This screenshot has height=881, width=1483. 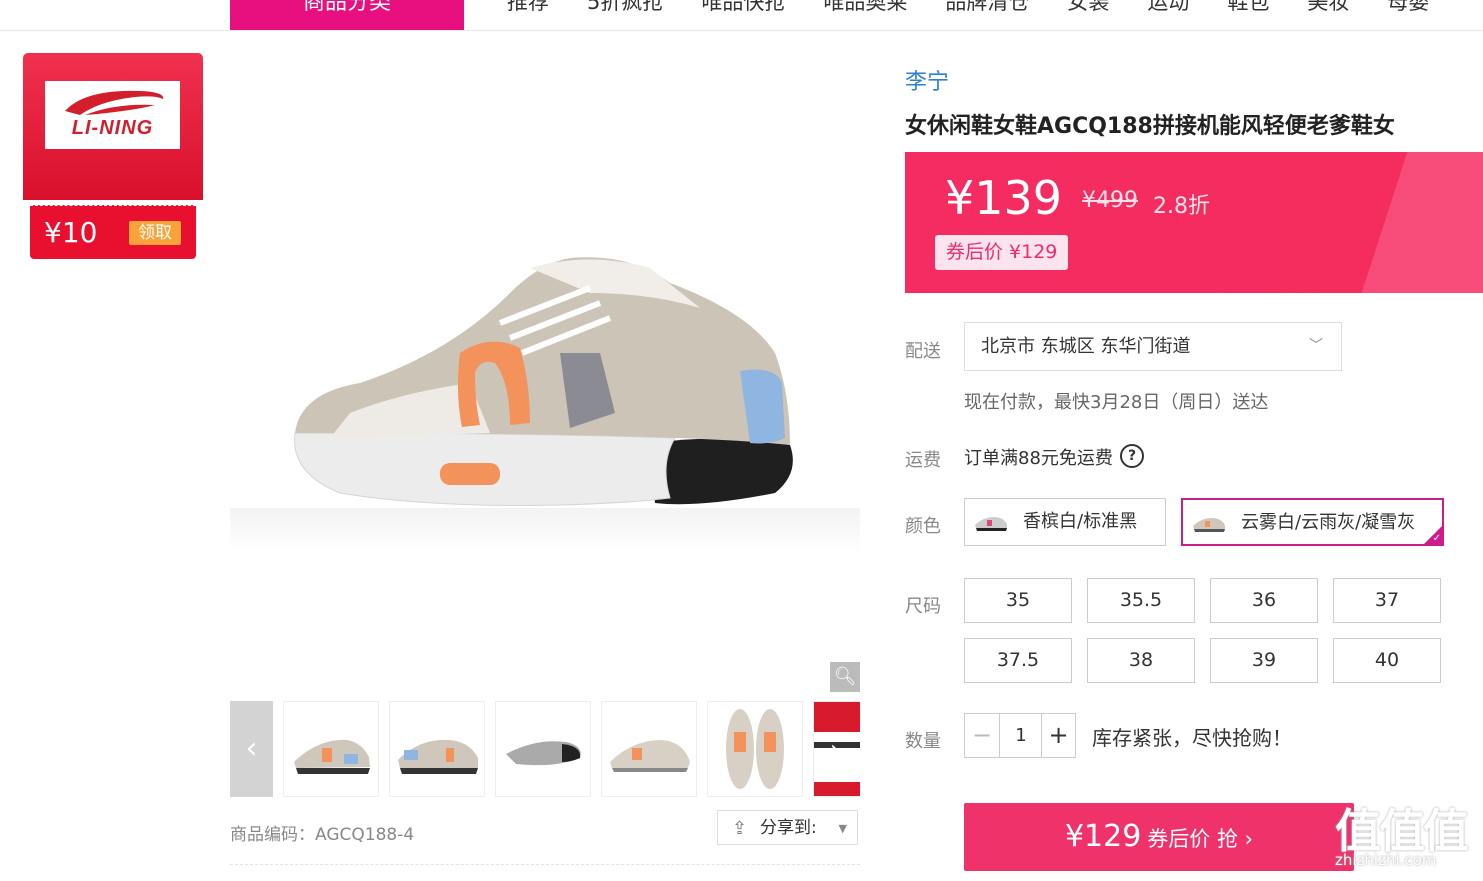 I want to click on buy-button-price: ¥129, so click(x=1103, y=836).